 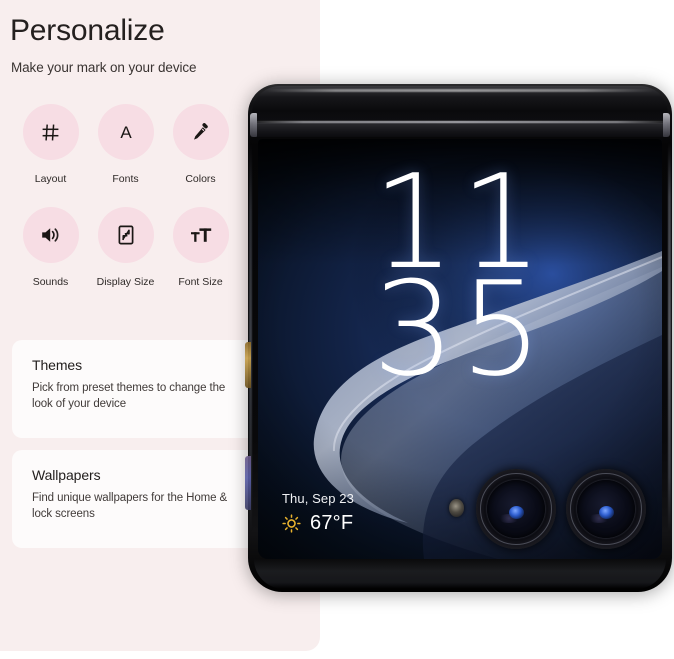 What do you see at coordinates (460, 130) in the screenshot?
I see `hinge-band` at bounding box center [460, 130].